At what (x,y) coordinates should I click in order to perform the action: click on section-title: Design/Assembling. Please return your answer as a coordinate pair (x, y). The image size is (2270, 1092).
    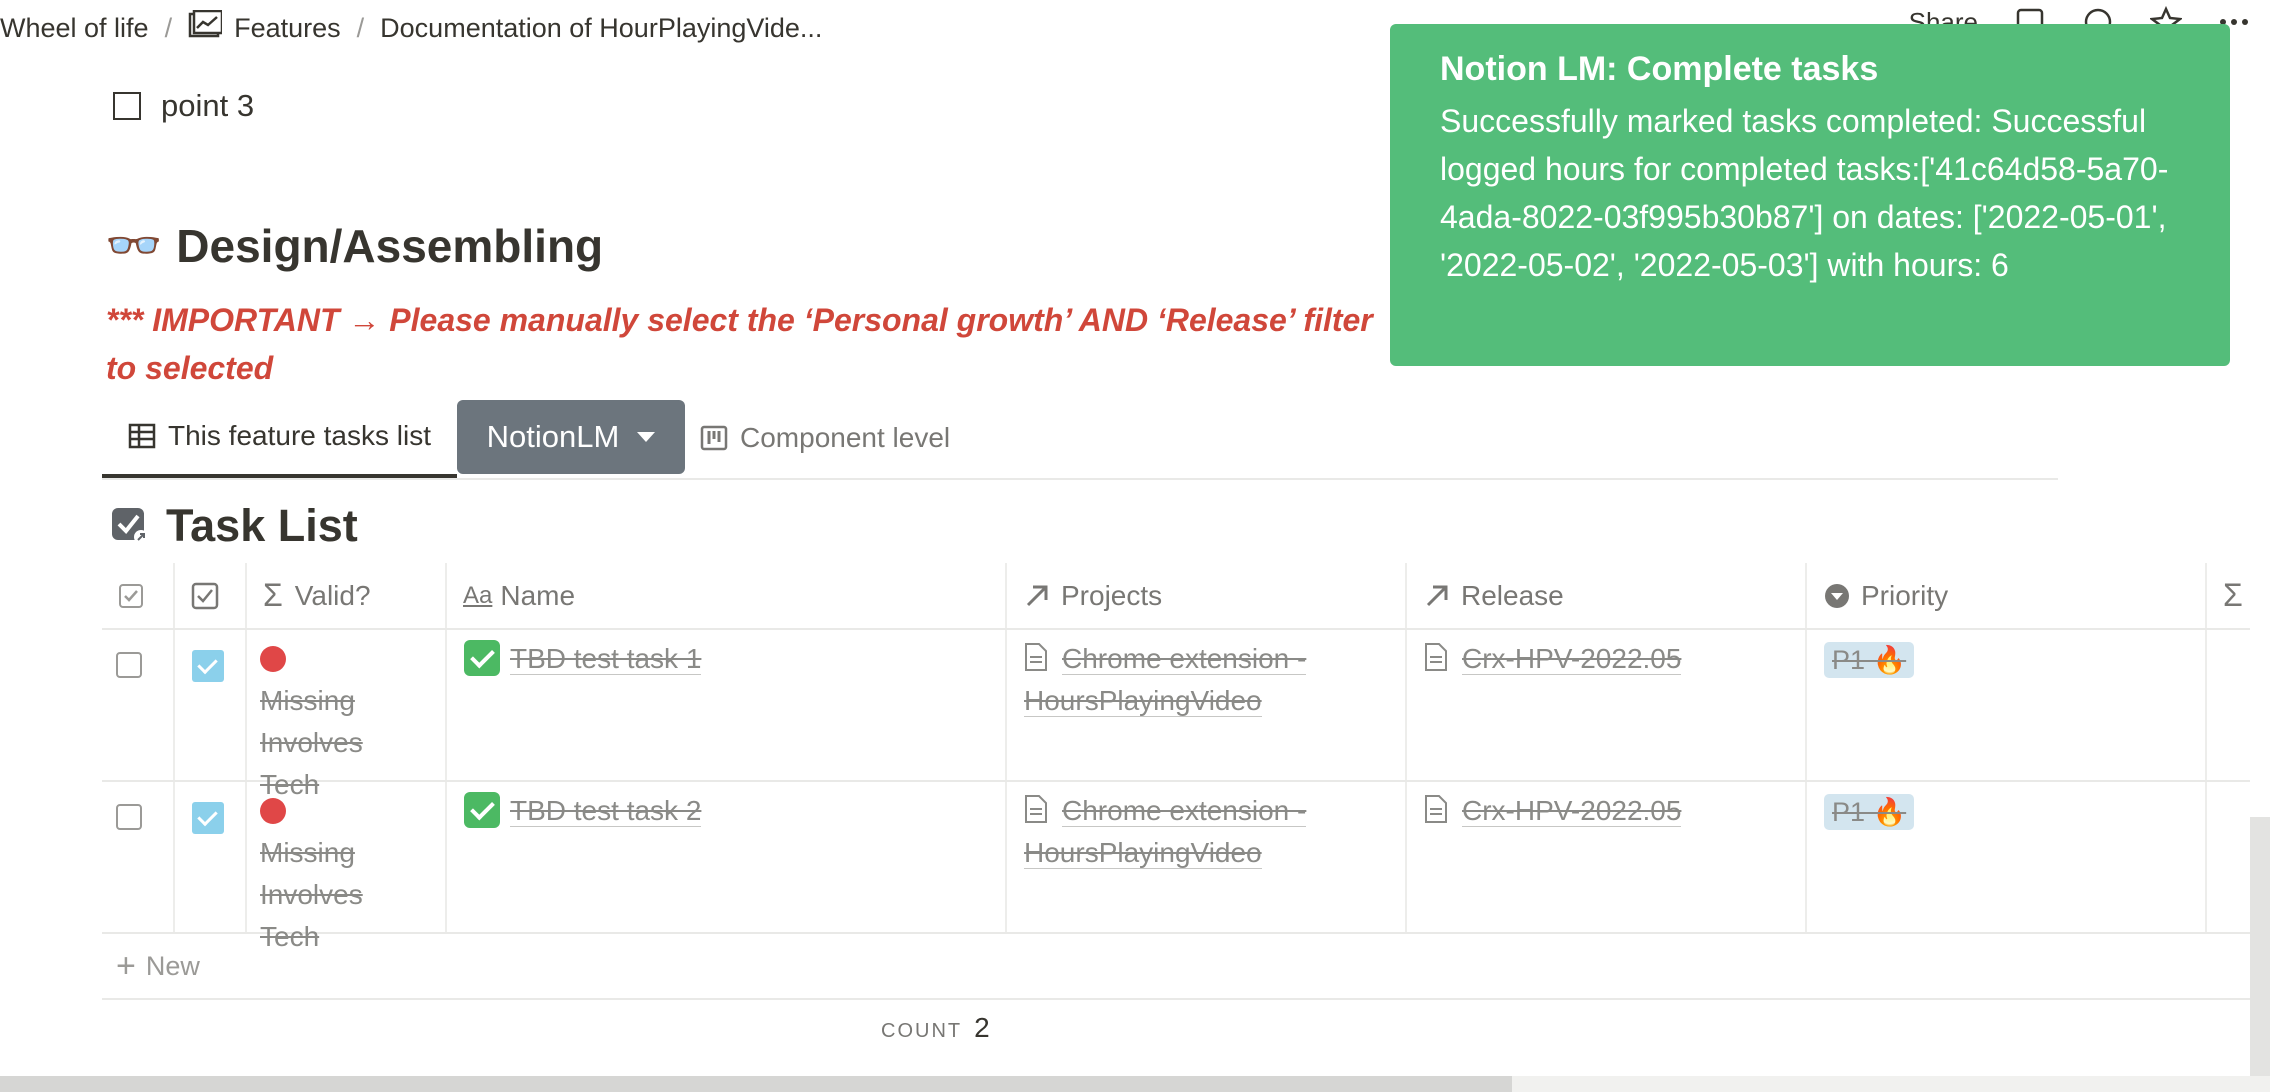
    Looking at the image, I should click on (390, 245).